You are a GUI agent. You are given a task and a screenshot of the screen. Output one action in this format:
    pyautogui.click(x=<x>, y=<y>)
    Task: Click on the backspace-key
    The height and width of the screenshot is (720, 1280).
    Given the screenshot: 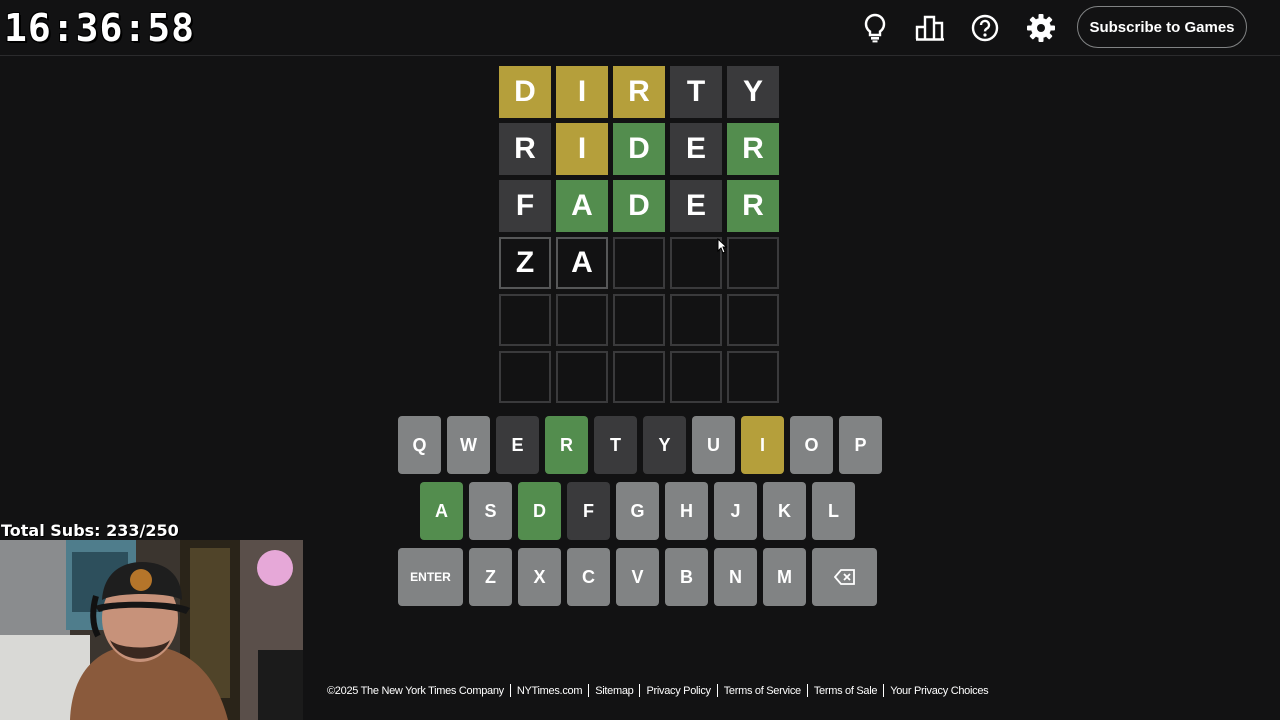 What is the action you would take?
    pyautogui.click(x=844, y=577)
    